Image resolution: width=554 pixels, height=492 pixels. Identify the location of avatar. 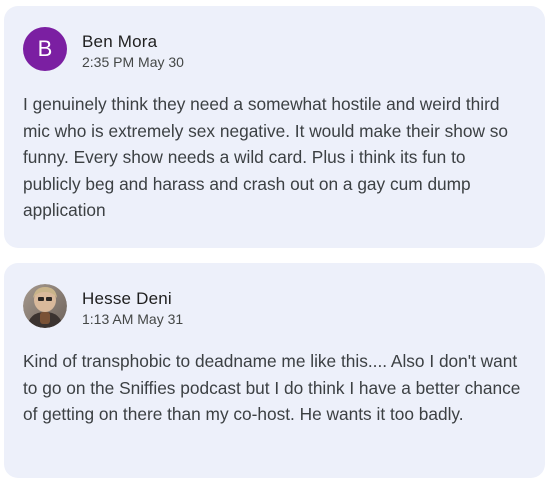
(45, 306).